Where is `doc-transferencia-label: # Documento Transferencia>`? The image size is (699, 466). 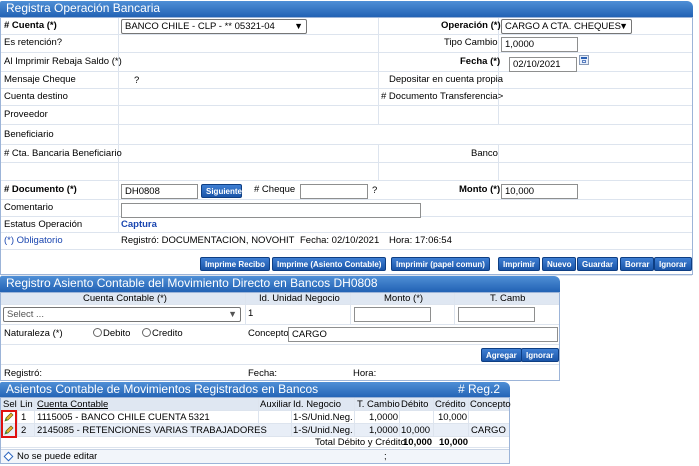 doc-transferencia-label: # Documento Transferencia> is located at coordinates (442, 96).